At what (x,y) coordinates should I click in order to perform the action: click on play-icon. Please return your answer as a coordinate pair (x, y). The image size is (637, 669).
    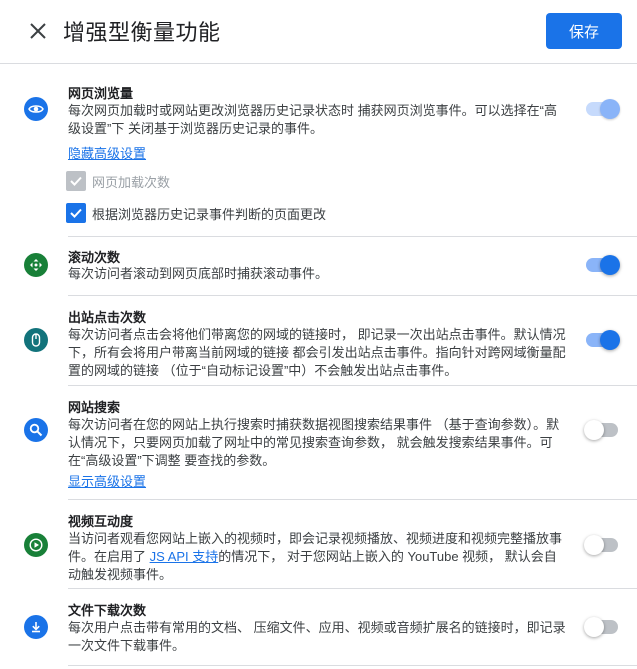
    Looking at the image, I should click on (36, 545).